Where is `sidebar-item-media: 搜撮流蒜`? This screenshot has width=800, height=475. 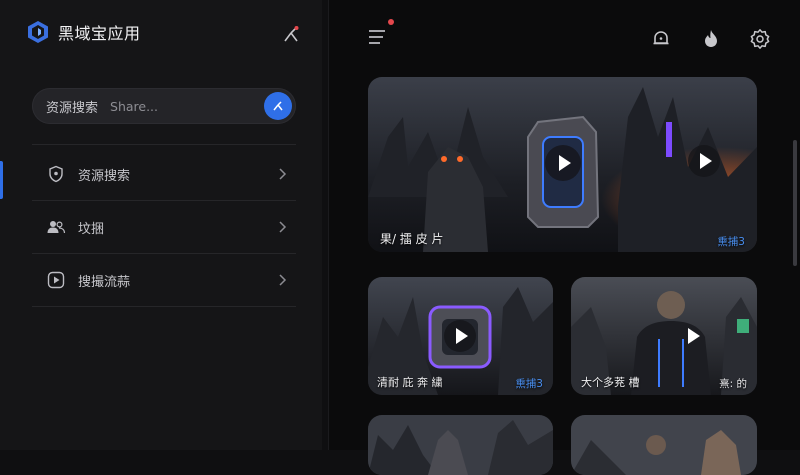
sidebar-item-media: 搜撮流蒜 is located at coordinates (164, 280).